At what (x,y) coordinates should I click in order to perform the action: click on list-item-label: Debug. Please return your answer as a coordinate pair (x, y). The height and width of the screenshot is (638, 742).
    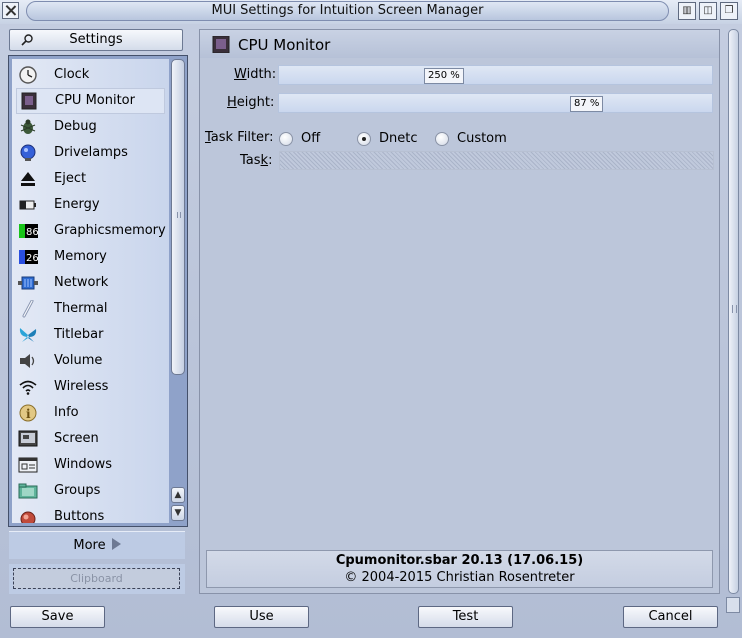
    Looking at the image, I should click on (75, 126).